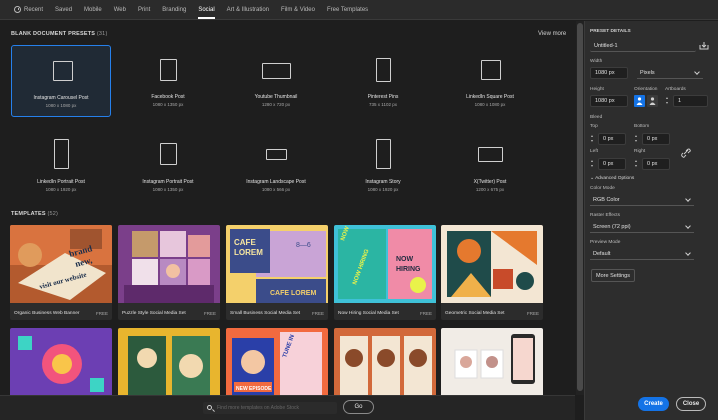  What do you see at coordinates (613, 275) in the screenshot?
I see `more-settings-button: More Settings` at bounding box center [613, 275].